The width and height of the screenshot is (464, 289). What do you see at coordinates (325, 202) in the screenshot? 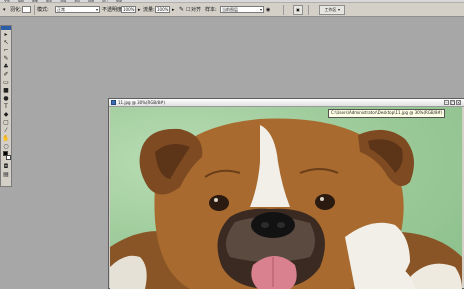
I see `bulldog-right-eye` at bounding box center [325, 202].